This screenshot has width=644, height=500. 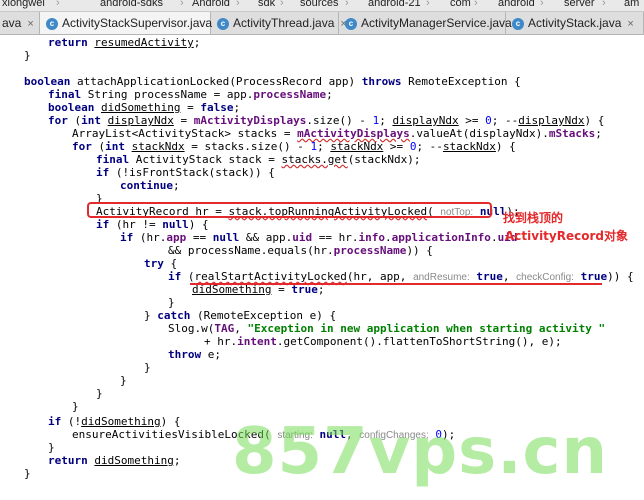 What do you see at coordinates (131, 4) in the screenshot?
I see `breadcrumb-item-android-sdks: android-sdks` at bounding box center [131, 4].